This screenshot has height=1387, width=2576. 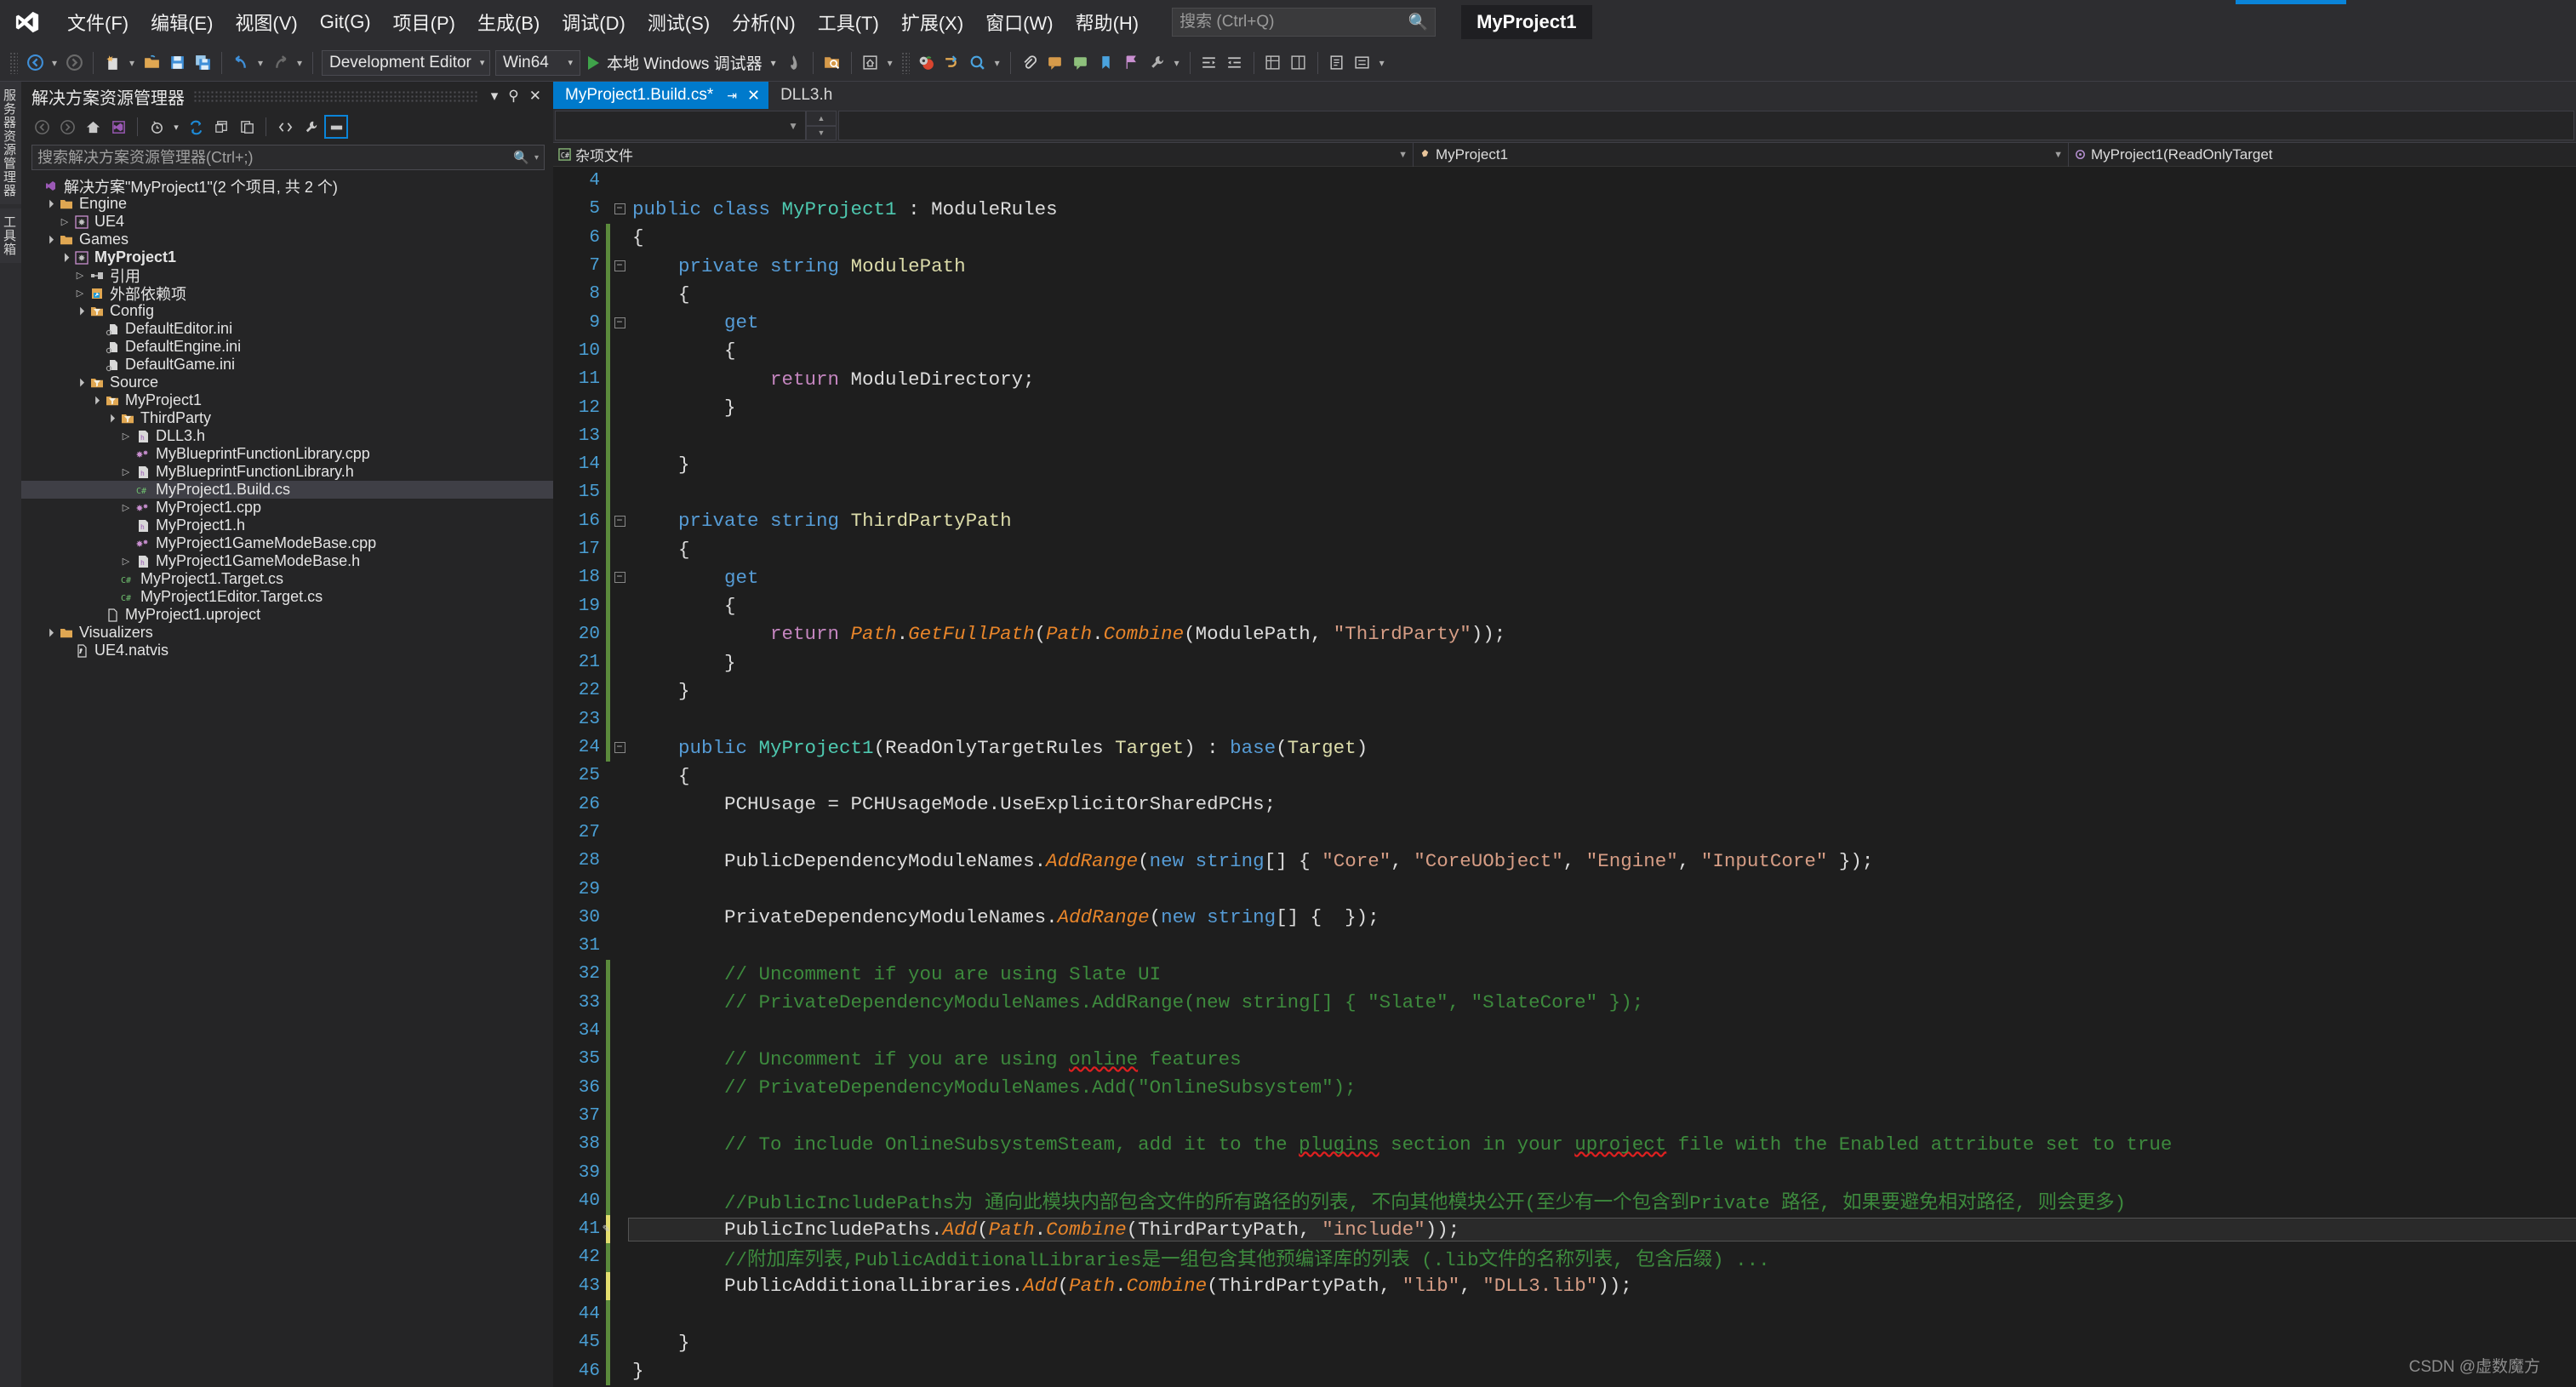 What do you see at coordinates (74, 63) in the screenshot?
I see `arrow-forward-icon` at bounding box center [74, 63].